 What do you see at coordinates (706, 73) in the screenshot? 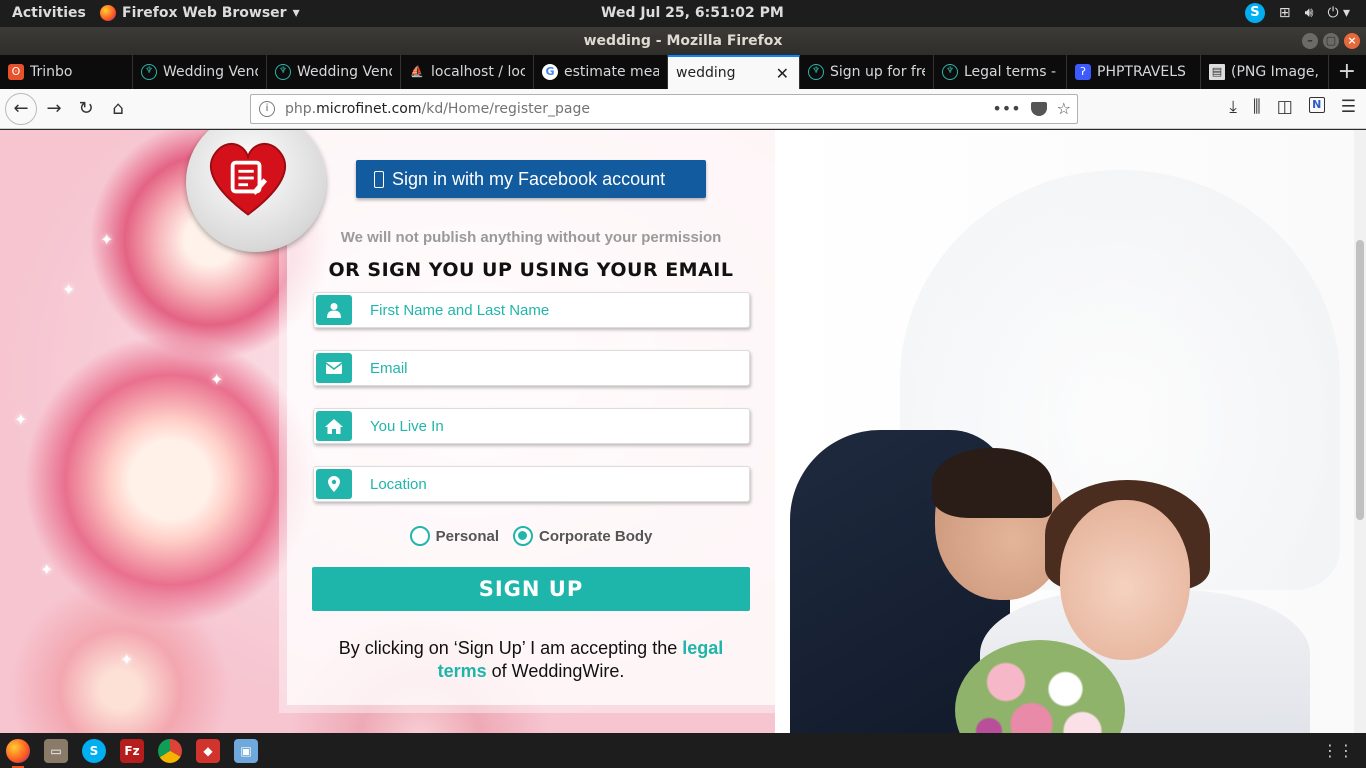
I see `tab-label: wedding` at bounding box center [706, 73].